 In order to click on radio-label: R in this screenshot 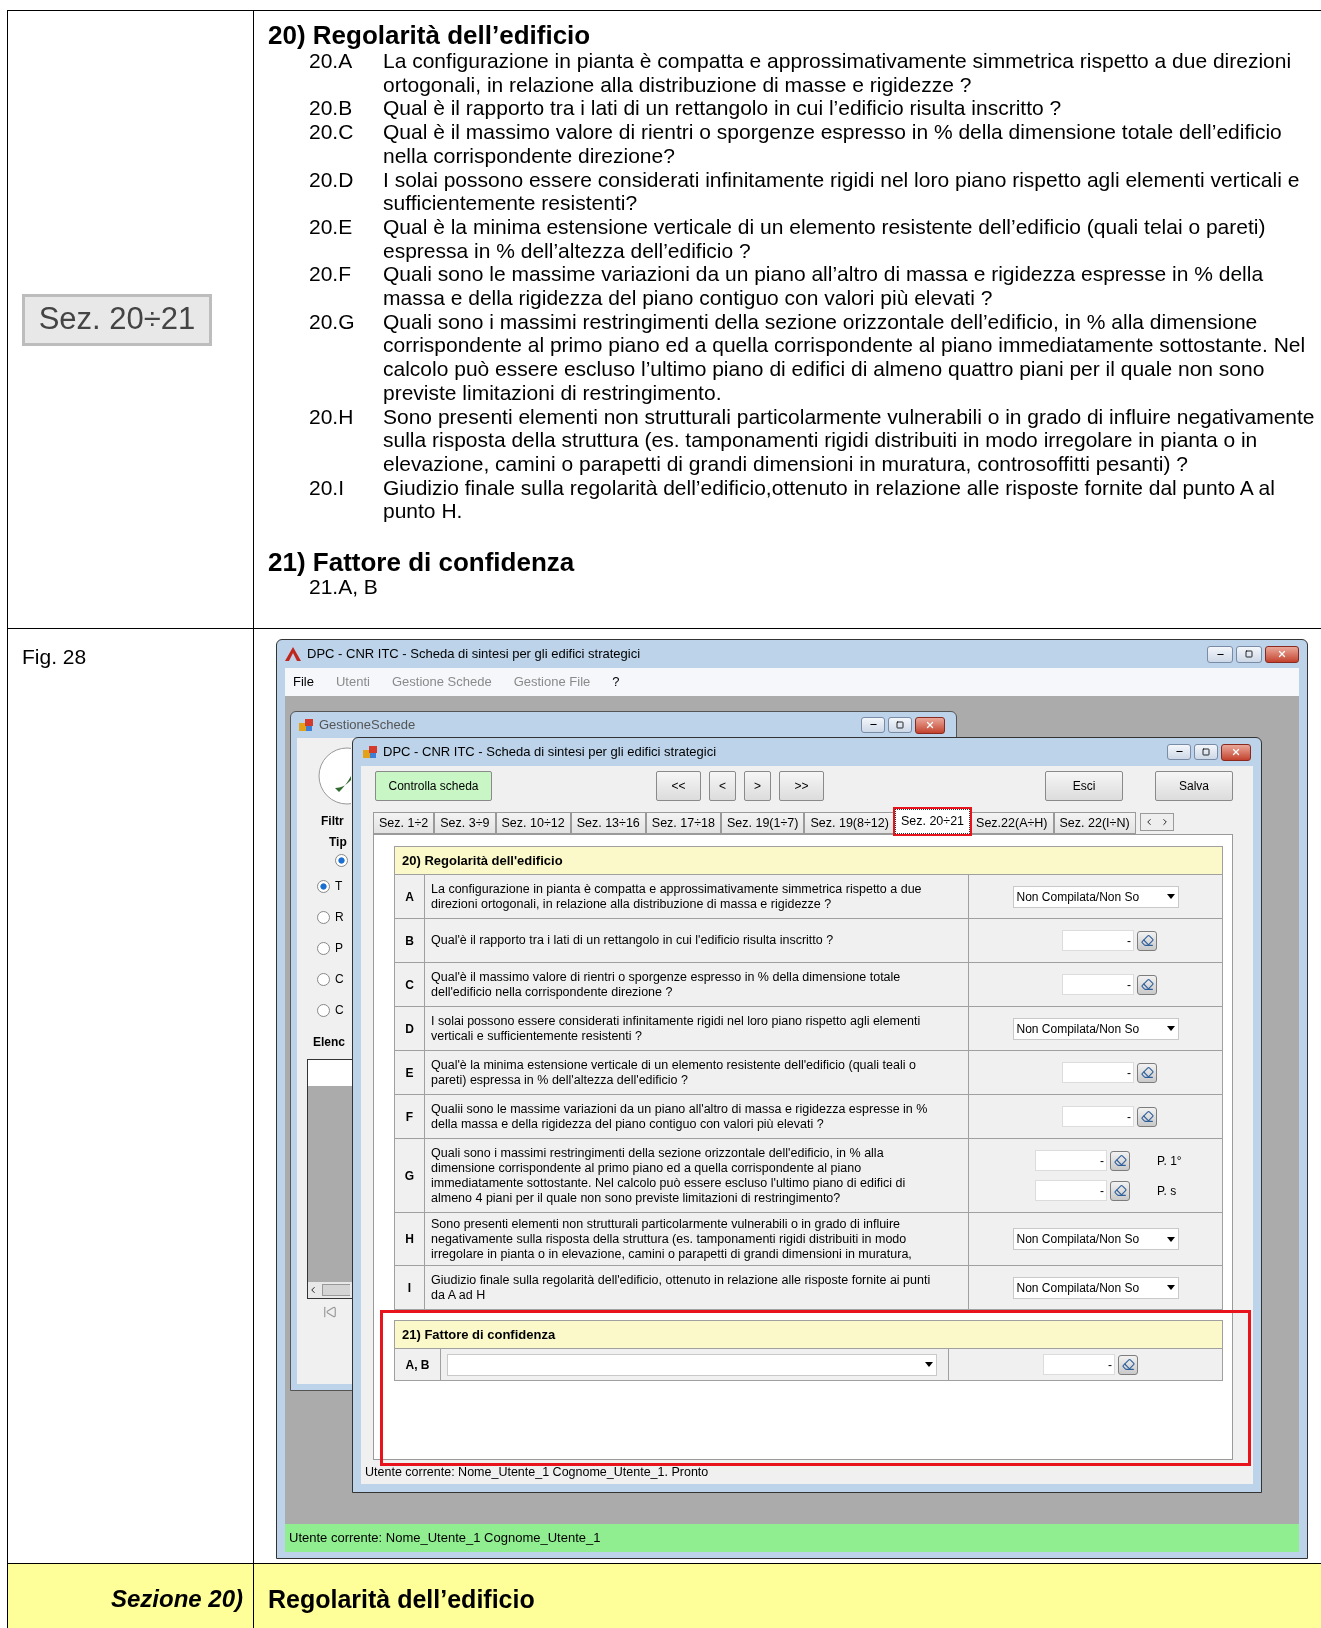, I will do `click(339, 917)`.